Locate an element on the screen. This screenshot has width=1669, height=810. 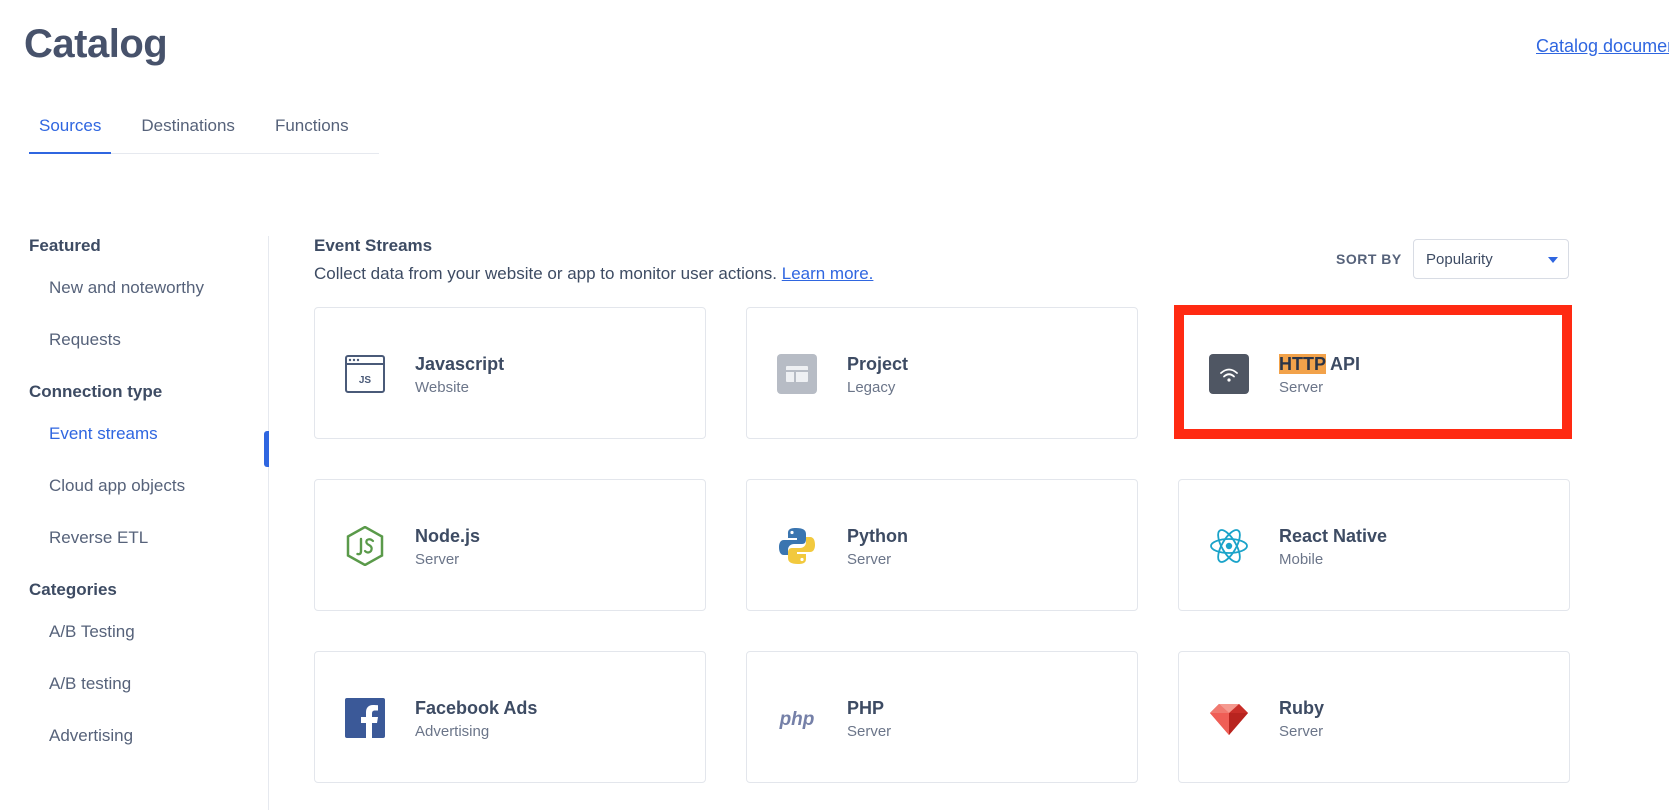
page-title: Catalog is located at coordinates (96, 44).